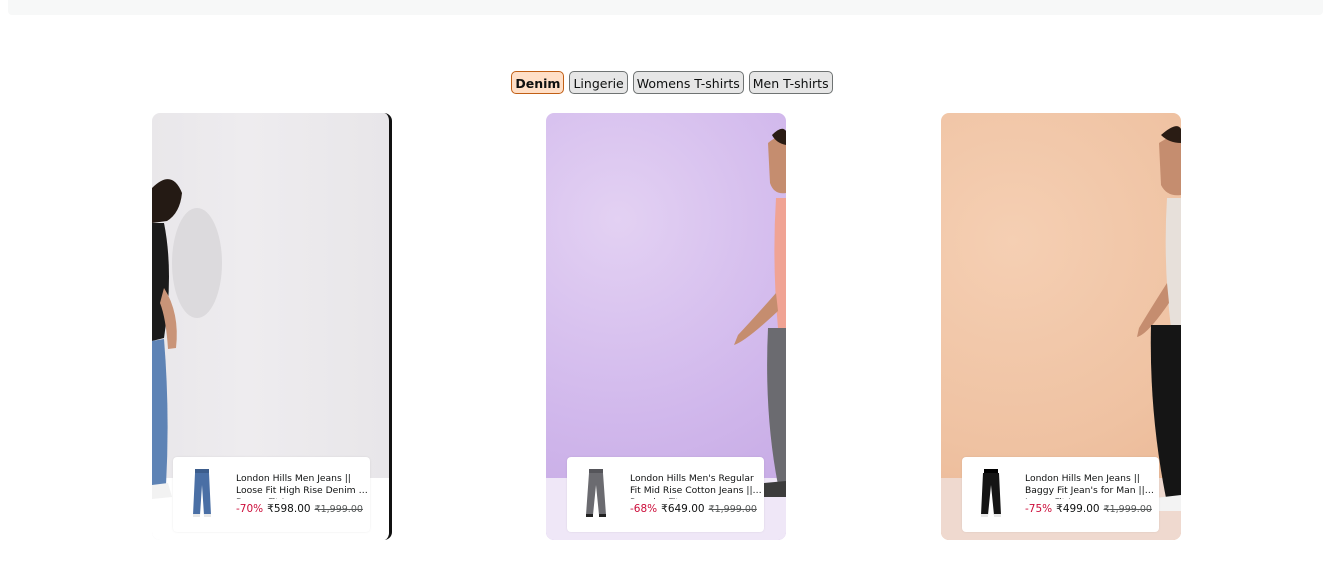  Describe the element at coordinates (688, 82) in the screenshot. I see `tab-womens-tshirts: Womens T-shirts` at that location.